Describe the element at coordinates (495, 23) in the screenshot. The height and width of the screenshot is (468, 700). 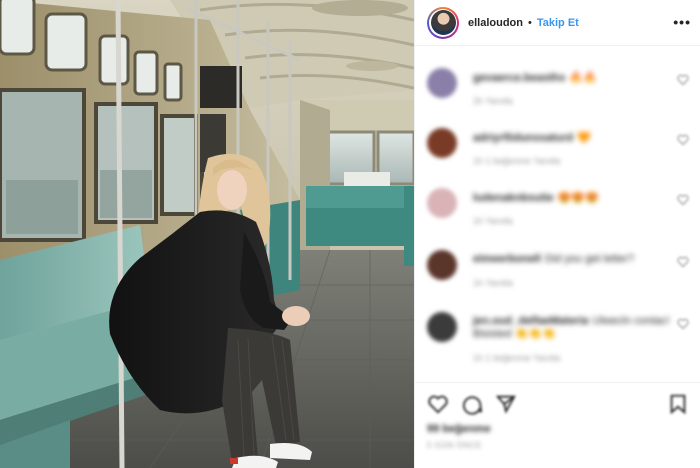
I see `username-link: ellaloudon` at that location.